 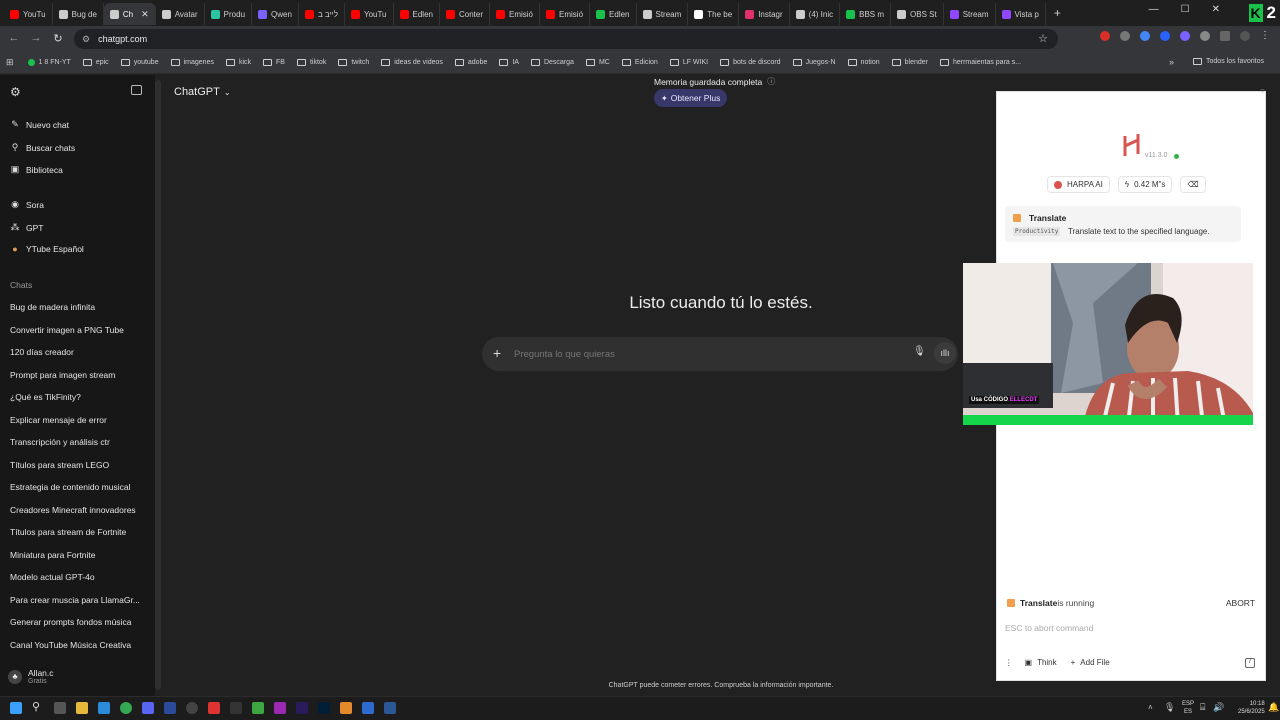 What do you see at coordinates (1021, 14) in the screenshot?
I see `browser-tab: Vista p` at bounding box center [1021, 14].